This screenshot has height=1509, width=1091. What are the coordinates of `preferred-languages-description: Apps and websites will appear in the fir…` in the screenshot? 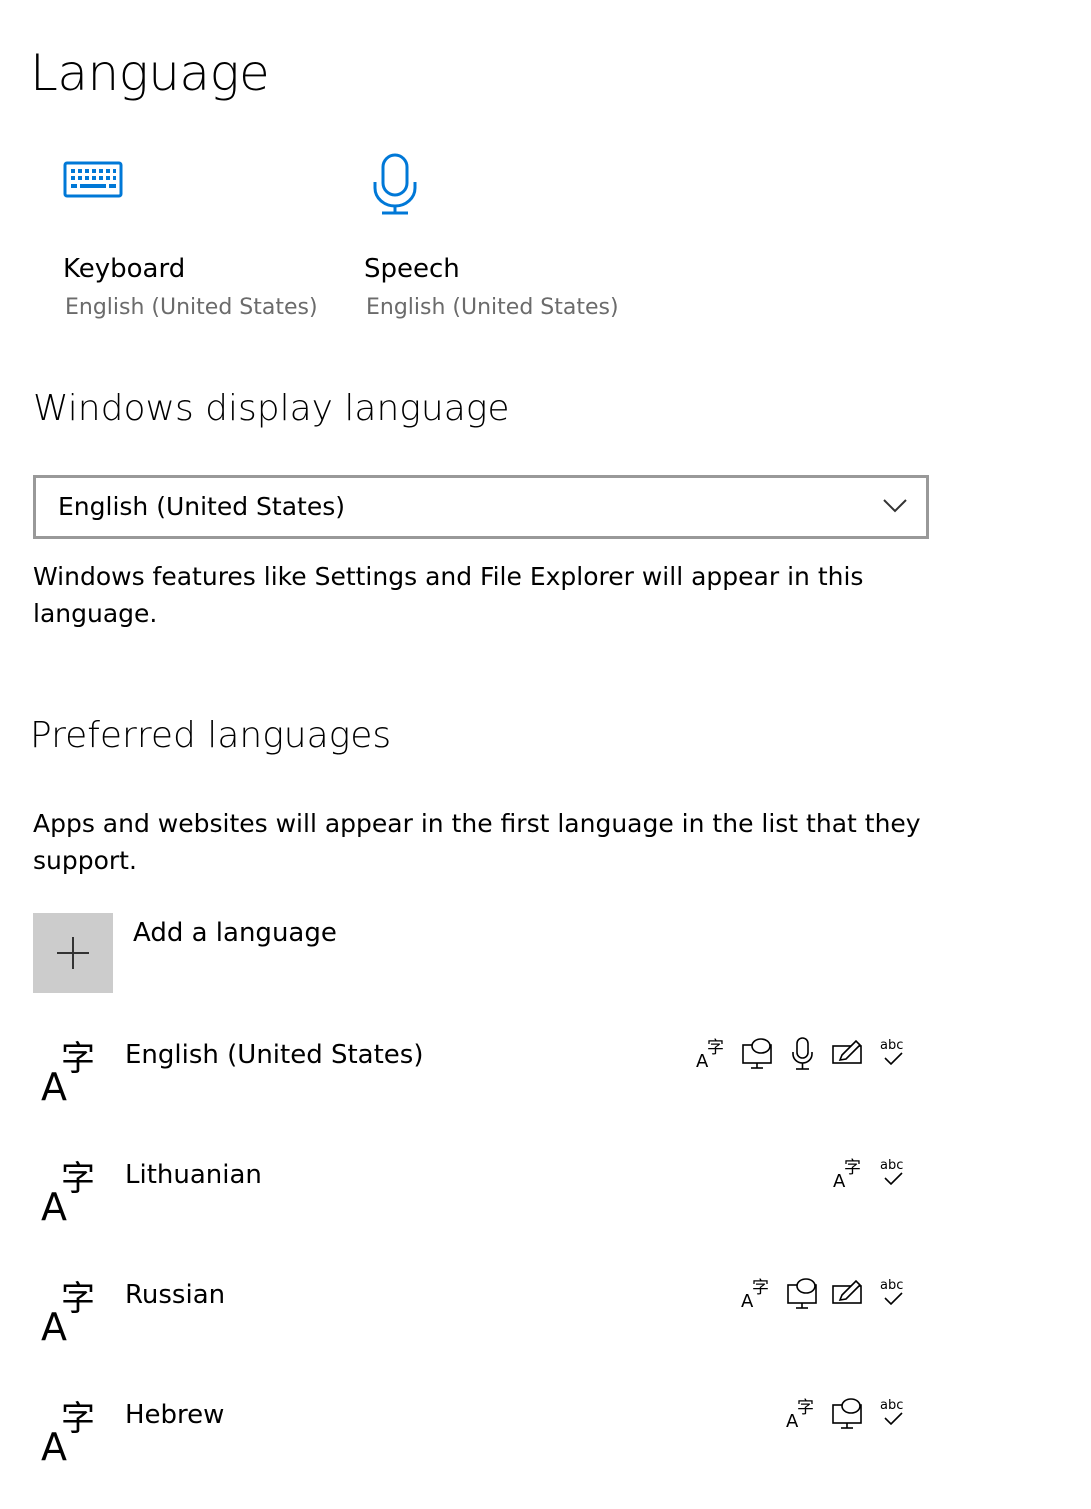 It's located at (477, 842).